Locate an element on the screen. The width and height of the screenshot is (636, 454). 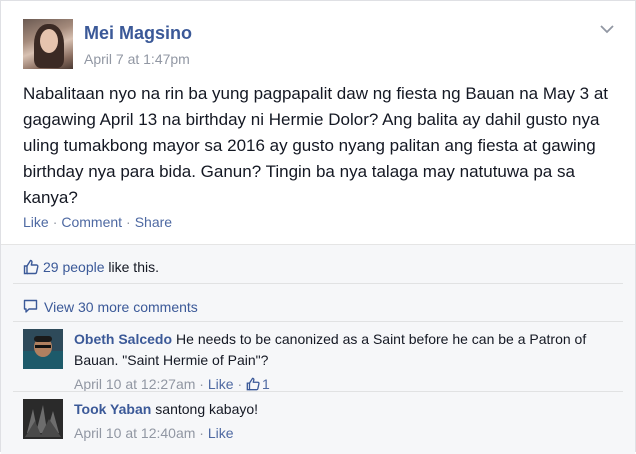
comment-meta: April 10 at 12:40am · Like is located at coordinates (154, 433).